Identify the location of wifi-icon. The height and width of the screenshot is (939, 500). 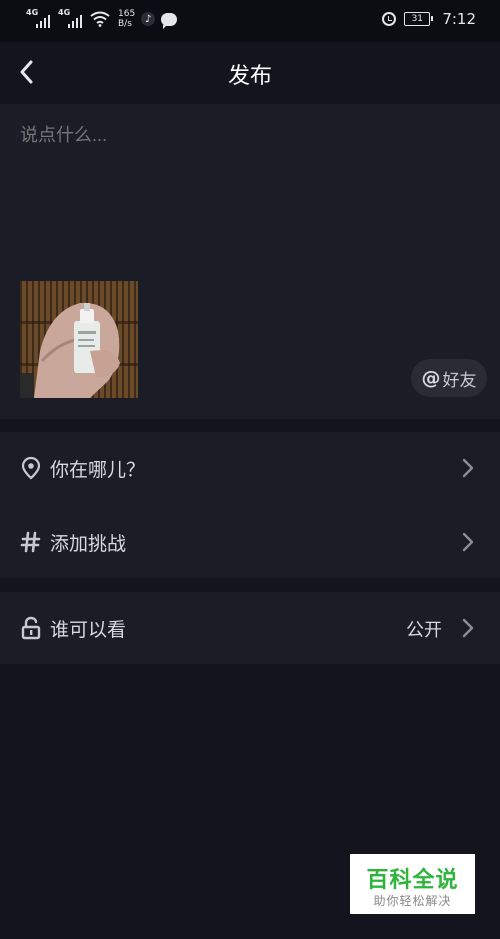
(100, 19).